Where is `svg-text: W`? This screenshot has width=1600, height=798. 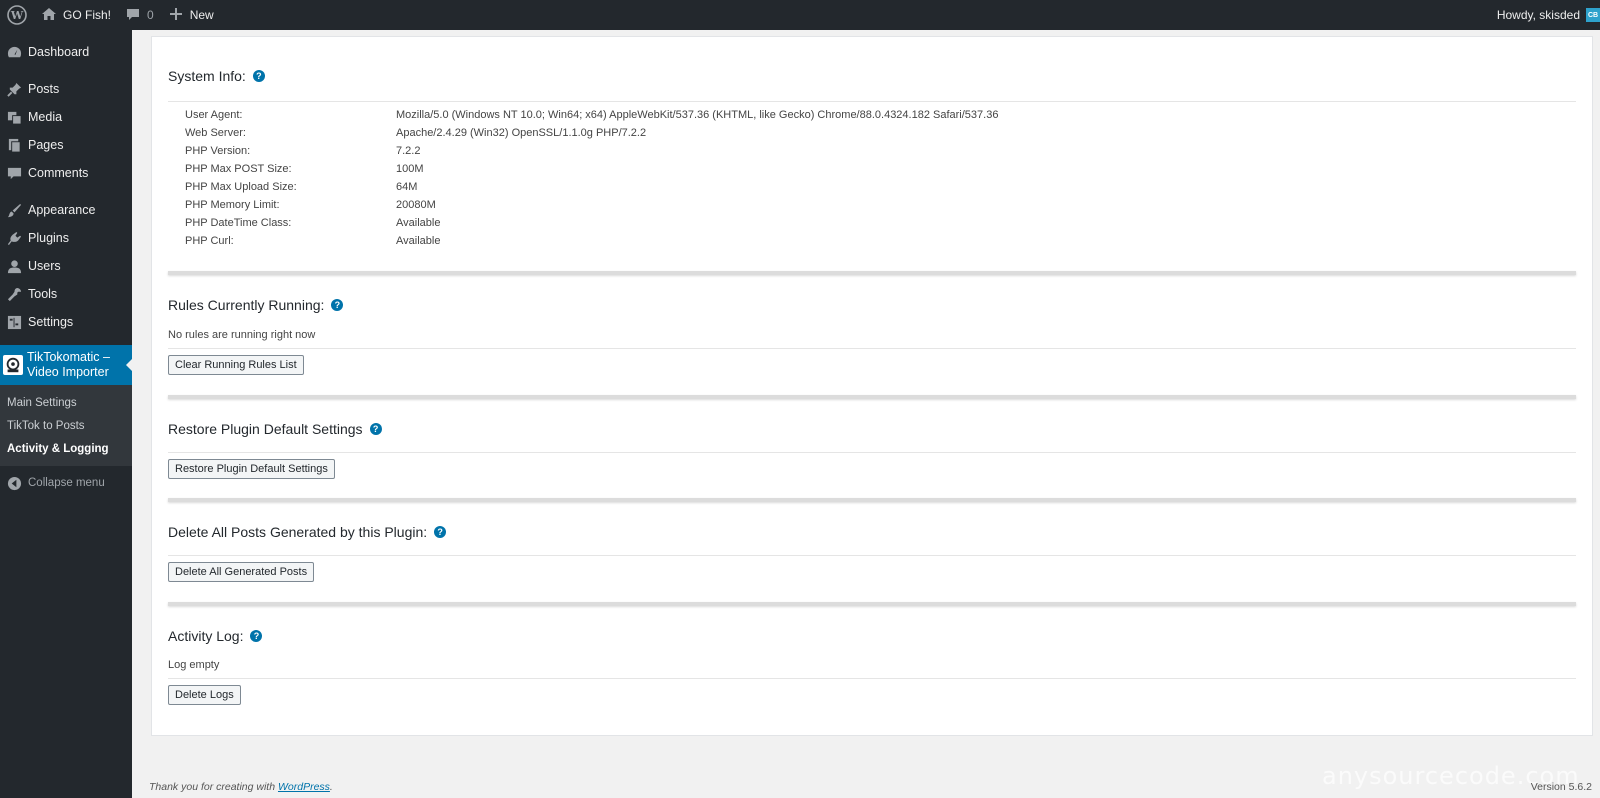 svg-text: W is located at coordinates (17, 15).